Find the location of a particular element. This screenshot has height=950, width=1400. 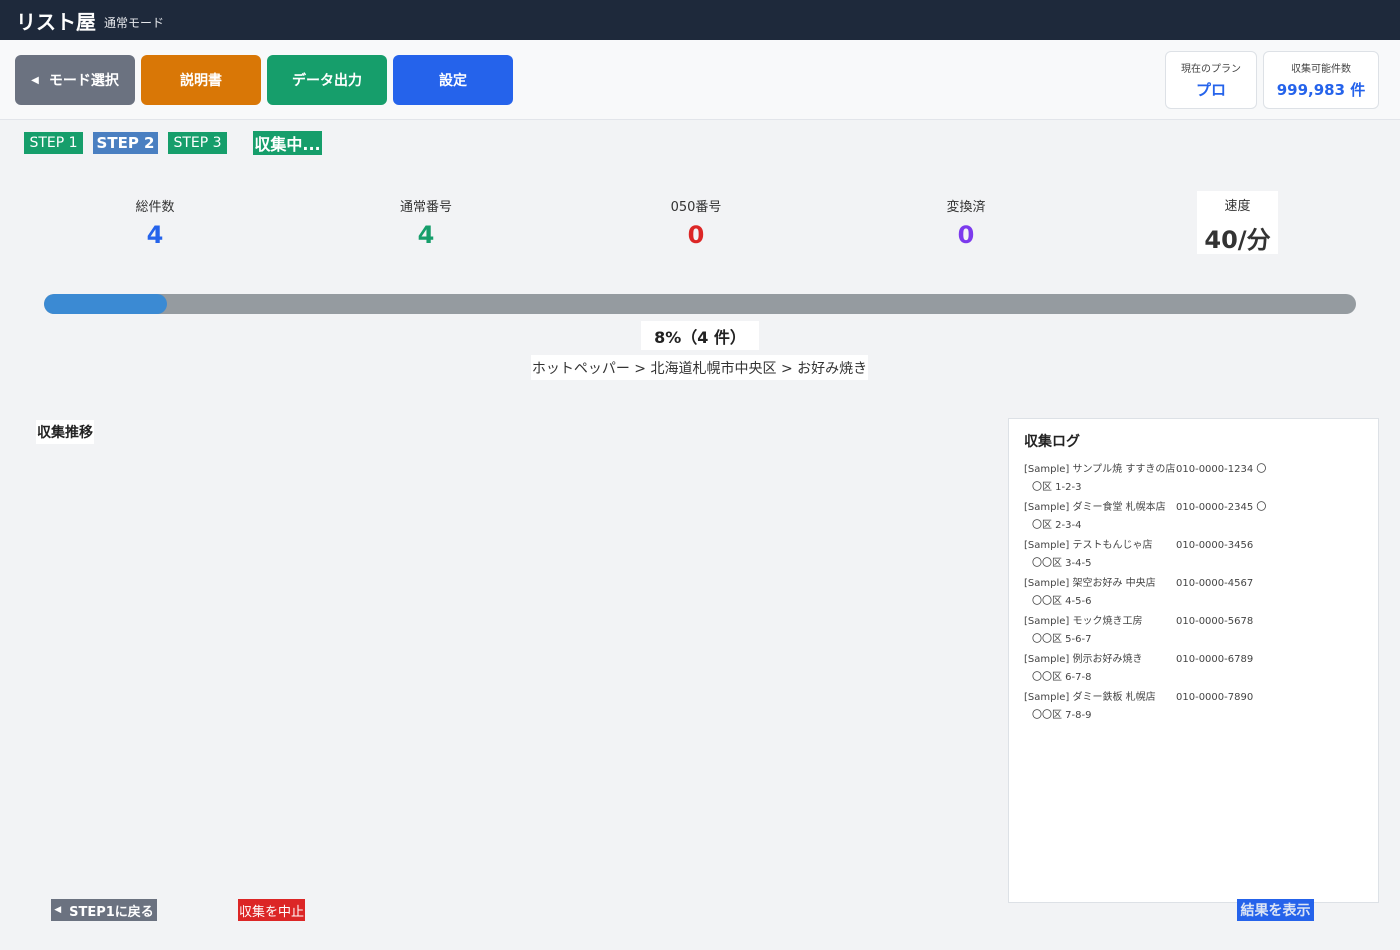

log-entry: [Sample] 架空お好み 中央店 010-0000-4567 〇〇区 4-5-6 is located at coordinates (1196, 594).